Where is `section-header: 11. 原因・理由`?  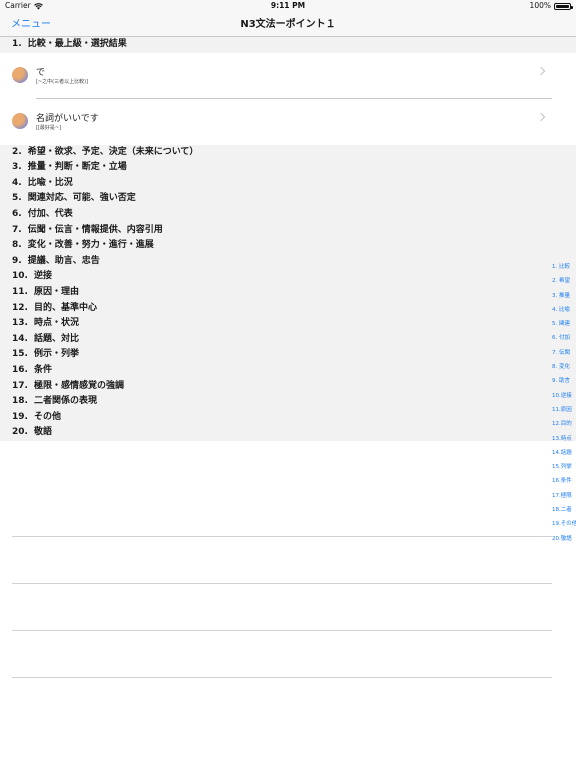 section-header: 11. 原因・理由 is located at coordinates (288, 292).